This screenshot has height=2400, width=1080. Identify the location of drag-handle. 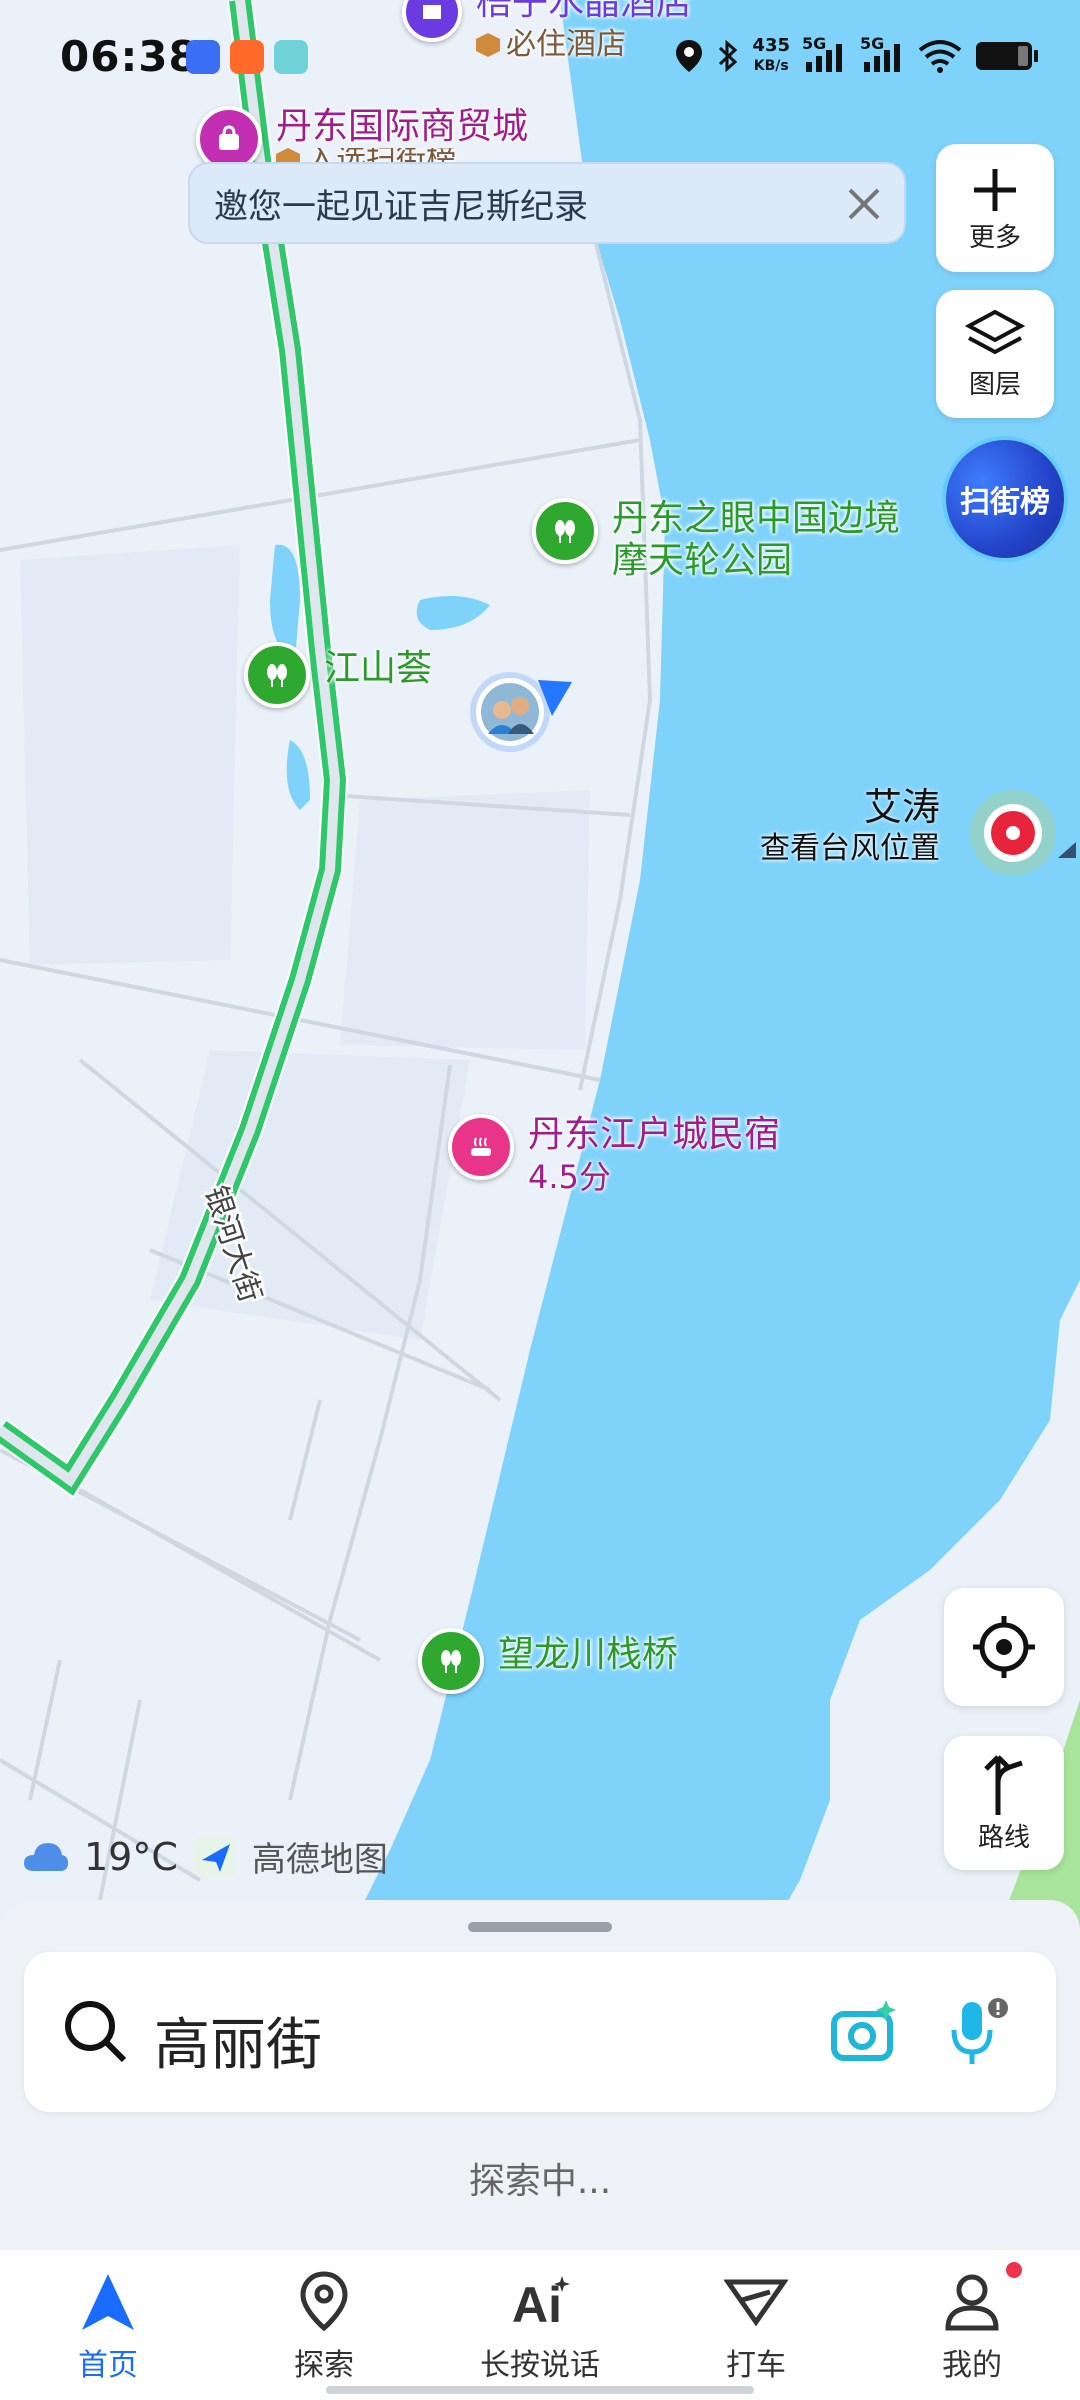
(540, 1927).